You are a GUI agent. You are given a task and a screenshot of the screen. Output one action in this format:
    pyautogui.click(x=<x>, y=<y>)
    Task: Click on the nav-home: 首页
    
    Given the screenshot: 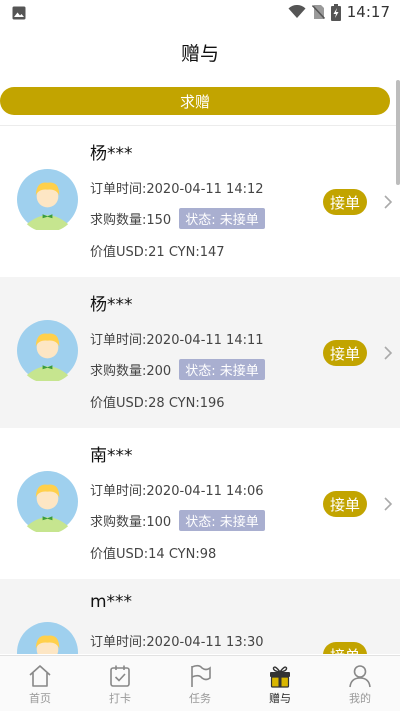 What is the action you would take?
    pyautogui.click(x=40, y=683)
    